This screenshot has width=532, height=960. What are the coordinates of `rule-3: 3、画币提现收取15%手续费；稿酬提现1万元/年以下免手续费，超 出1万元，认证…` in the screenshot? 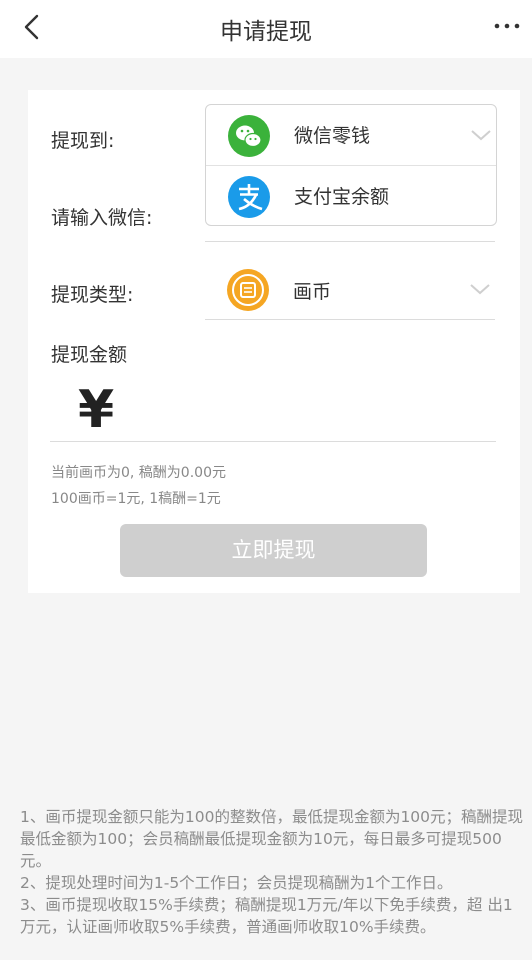 It's located at (266, 916).